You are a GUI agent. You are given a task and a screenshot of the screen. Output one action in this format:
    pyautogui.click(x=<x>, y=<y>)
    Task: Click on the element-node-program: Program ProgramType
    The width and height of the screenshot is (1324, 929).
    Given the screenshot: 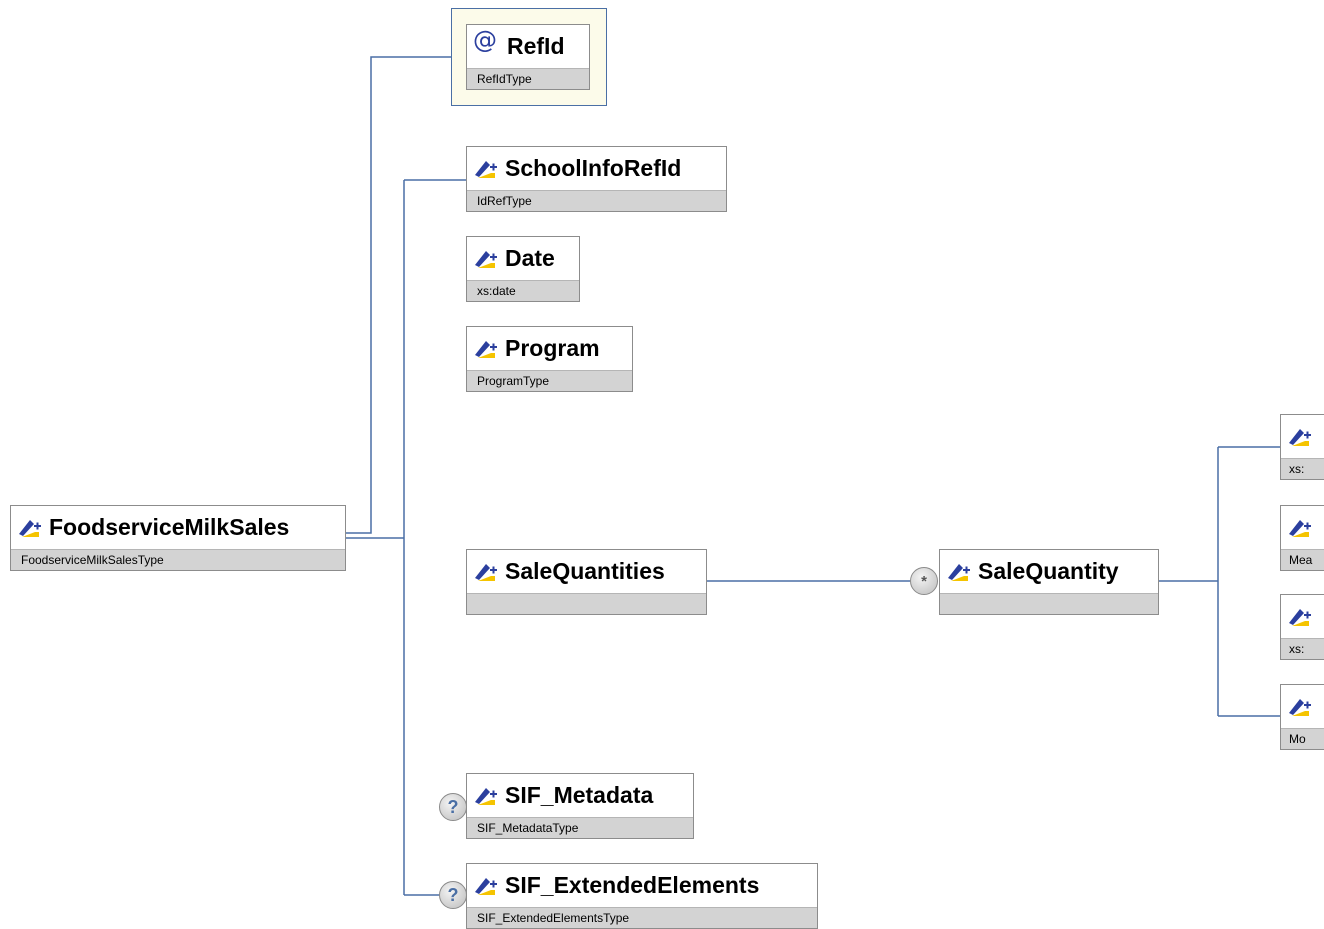 What is the action you would take?
    pyautogui.click(x=549, y=359)
    